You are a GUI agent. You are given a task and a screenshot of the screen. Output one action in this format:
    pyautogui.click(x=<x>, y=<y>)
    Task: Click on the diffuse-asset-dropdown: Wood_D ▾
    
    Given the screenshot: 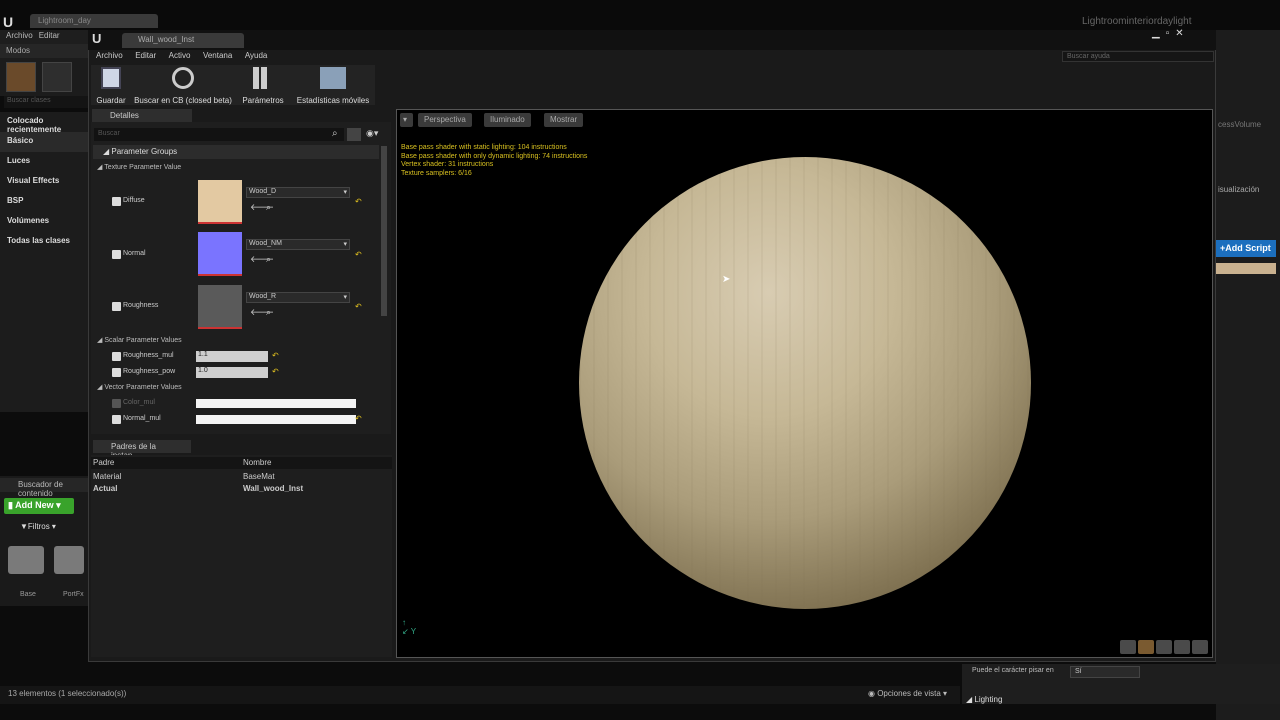 What is the action you would take?
    pyautogui.click(x=298, y=192)
    